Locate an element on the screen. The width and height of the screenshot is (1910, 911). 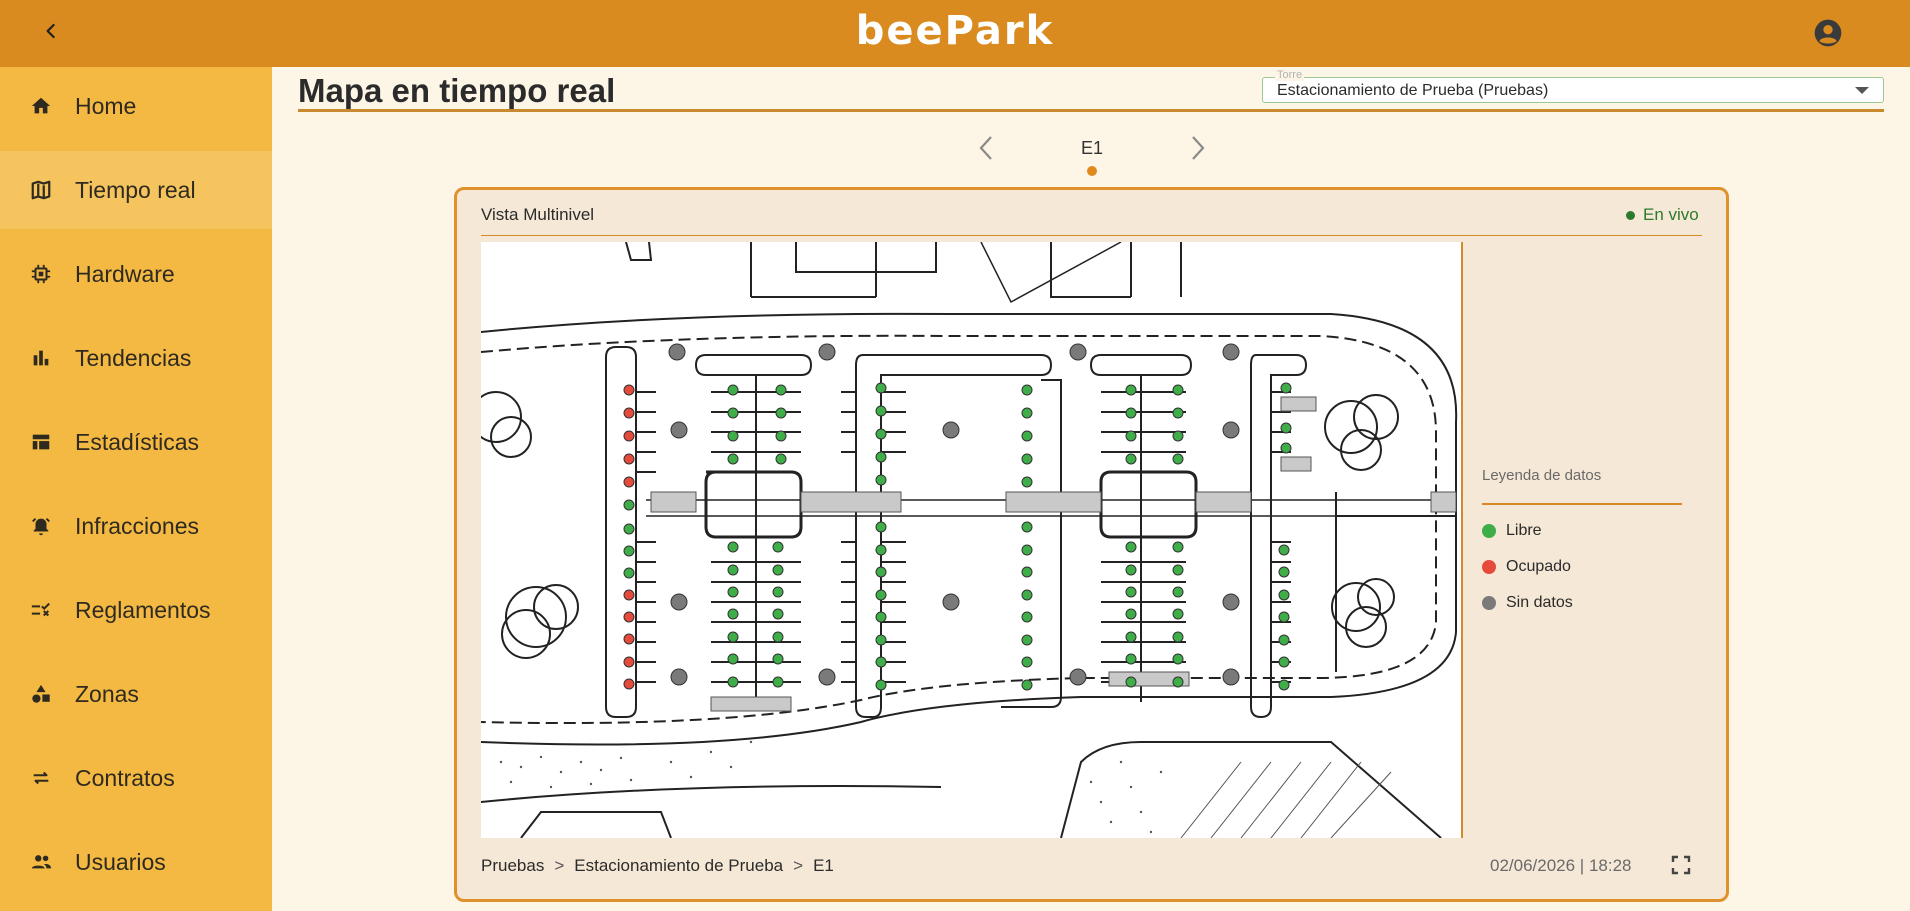
table-icon is located at coordinates (41, 442).